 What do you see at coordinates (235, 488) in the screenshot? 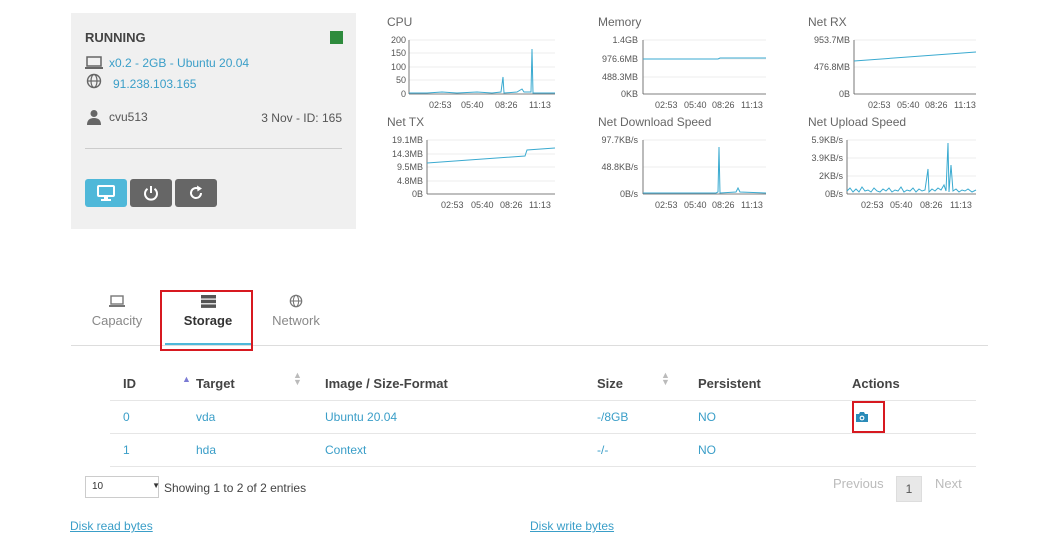
I see `entries-info: Showing 1 to 2 of 2 entries` at bounding box center [235, 488].